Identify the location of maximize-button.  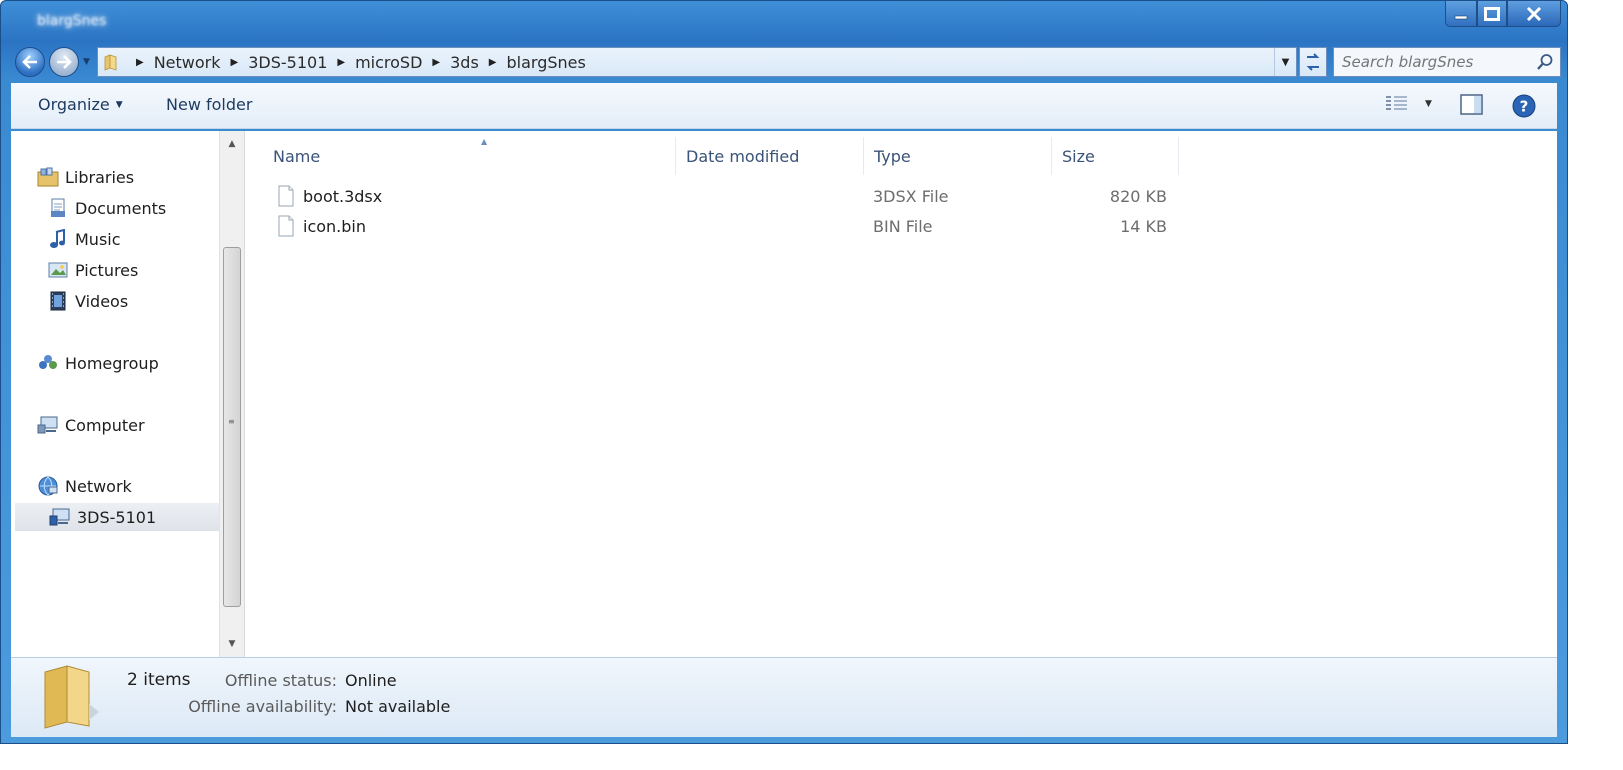
(1492, 14).